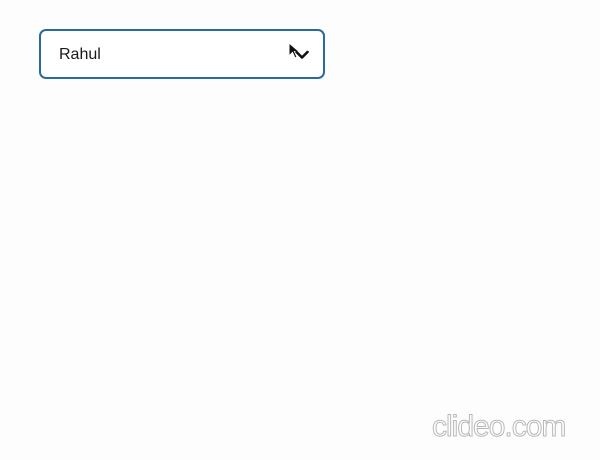 The image size is (600, 460). I want to click on select-selected-value: Rahul, so click(80, 54).